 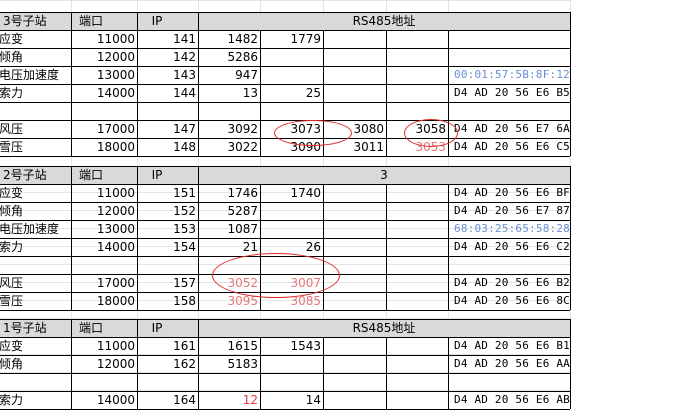 What do you see at coordinates (512, 228) in the screenshot?
I see `mac-address-cell: 68:03:25:65:58:28` at bounding box center [512, 228].